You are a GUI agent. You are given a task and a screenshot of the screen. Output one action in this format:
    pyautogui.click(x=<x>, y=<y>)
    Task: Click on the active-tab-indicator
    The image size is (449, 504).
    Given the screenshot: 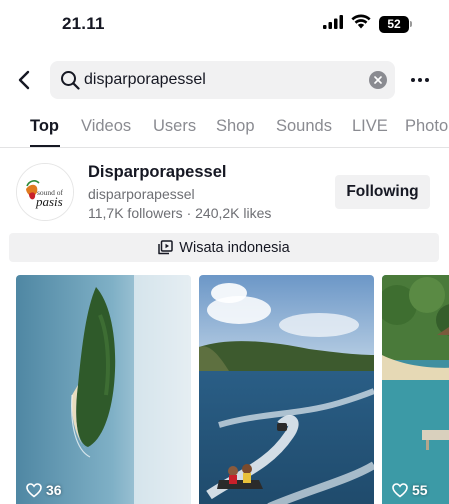 What is the action you would take?
    pyautogui.click(x=45, y=146)
    